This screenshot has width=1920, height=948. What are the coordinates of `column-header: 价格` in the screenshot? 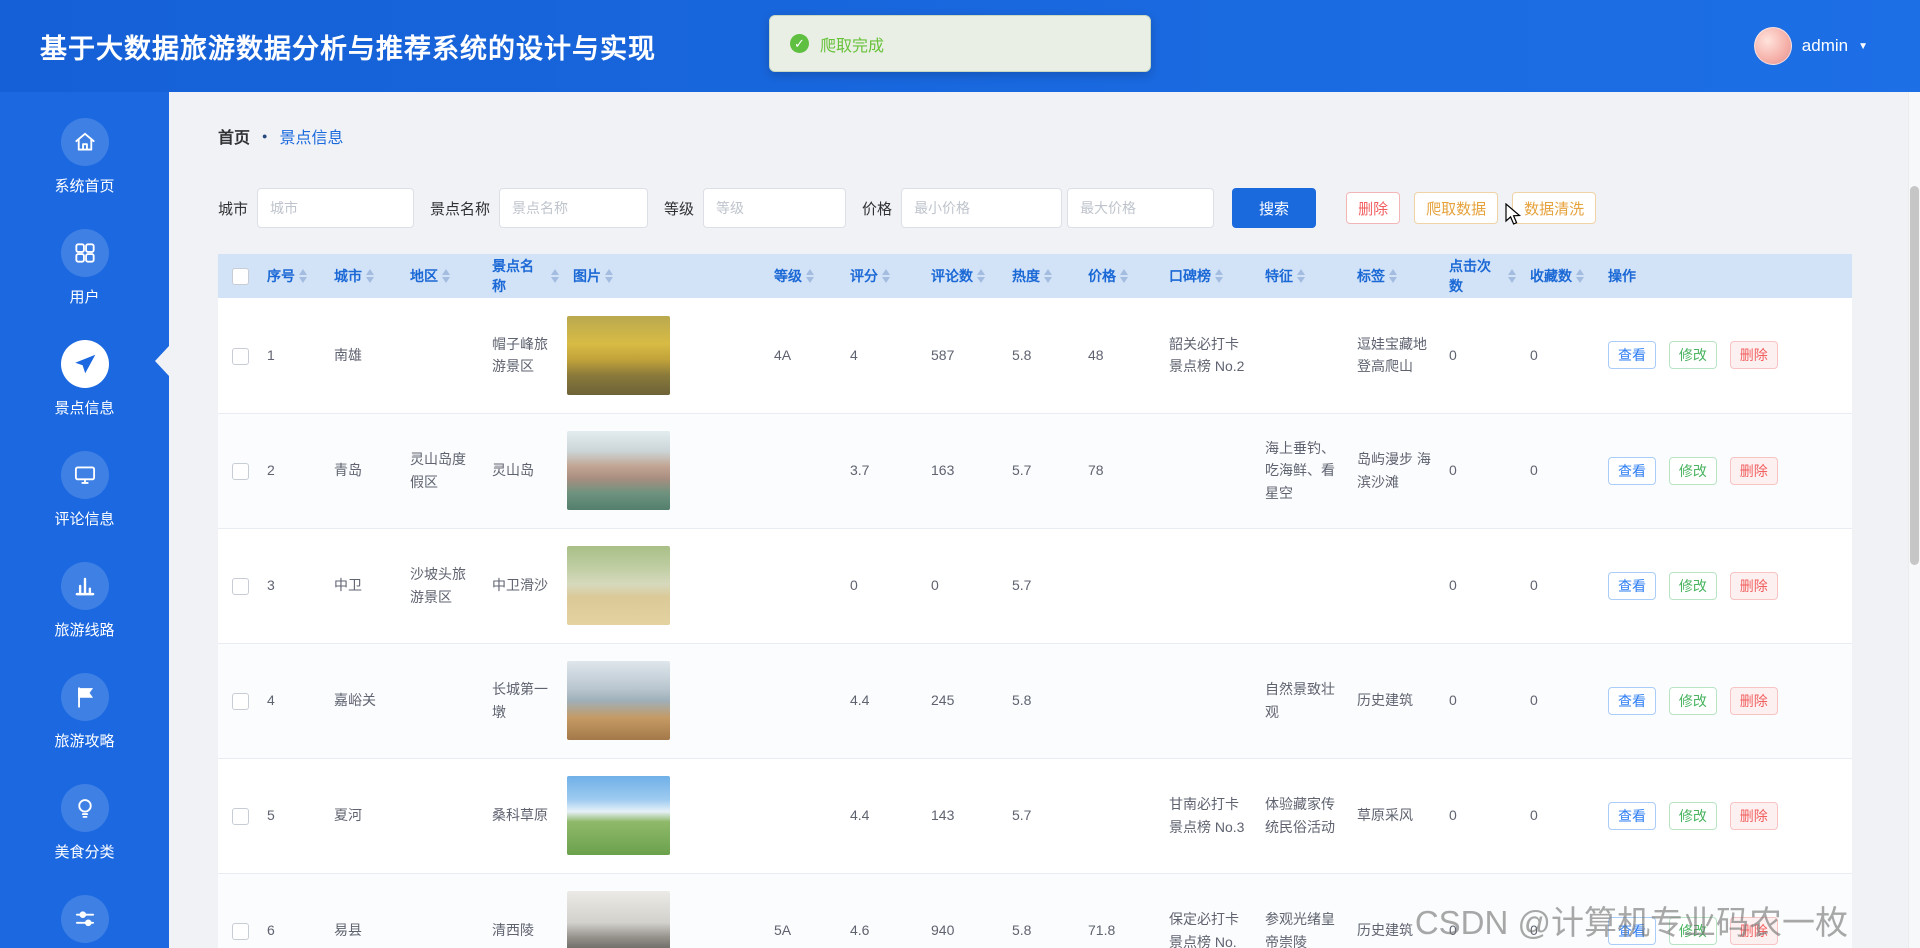 It's located at (1118, 276).